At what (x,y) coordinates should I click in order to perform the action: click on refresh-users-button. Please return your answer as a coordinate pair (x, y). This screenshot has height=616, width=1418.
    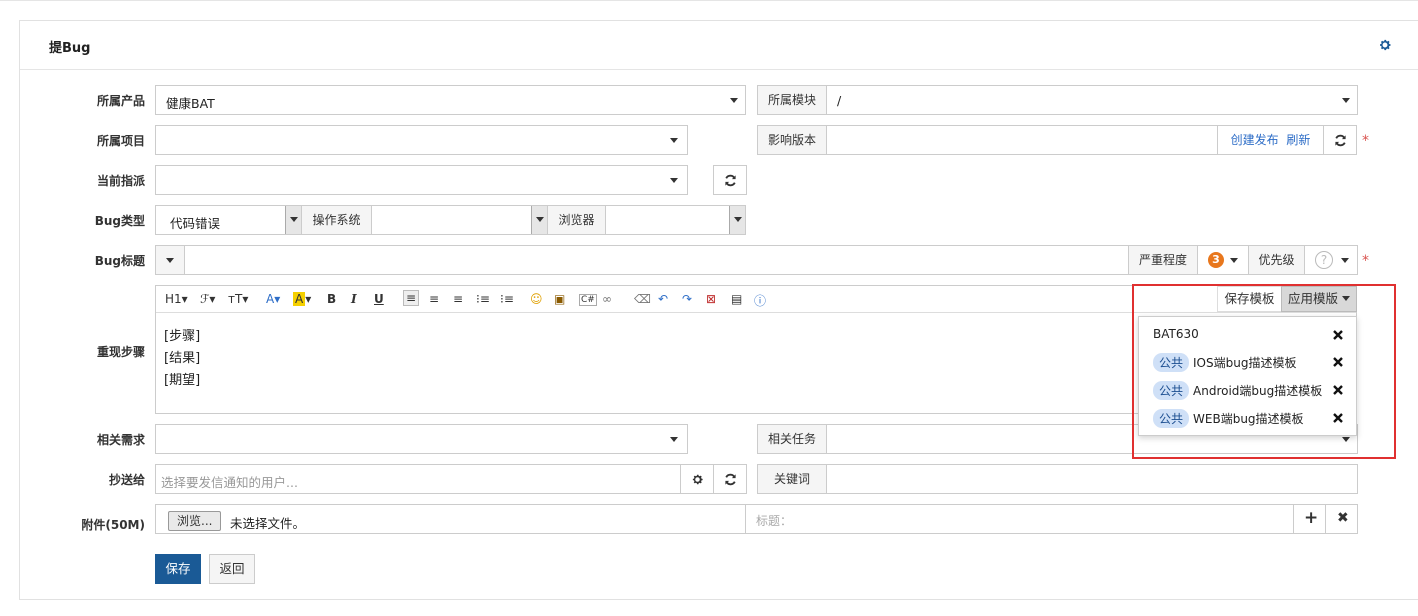
    Looking at the image, I should click on (730, 180).